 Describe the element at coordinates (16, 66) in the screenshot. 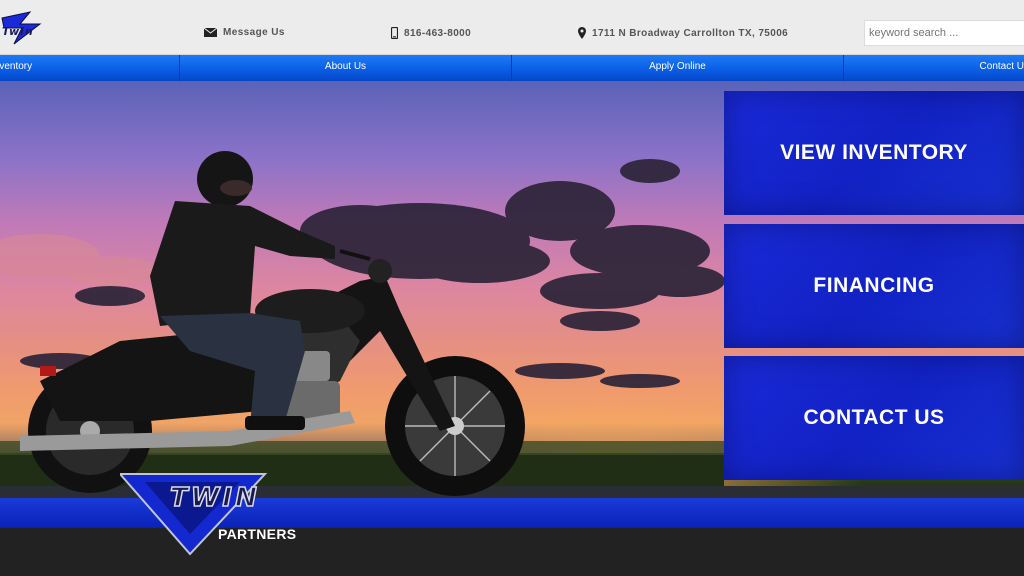

I see `nav-item-label: Inventory` at that location.